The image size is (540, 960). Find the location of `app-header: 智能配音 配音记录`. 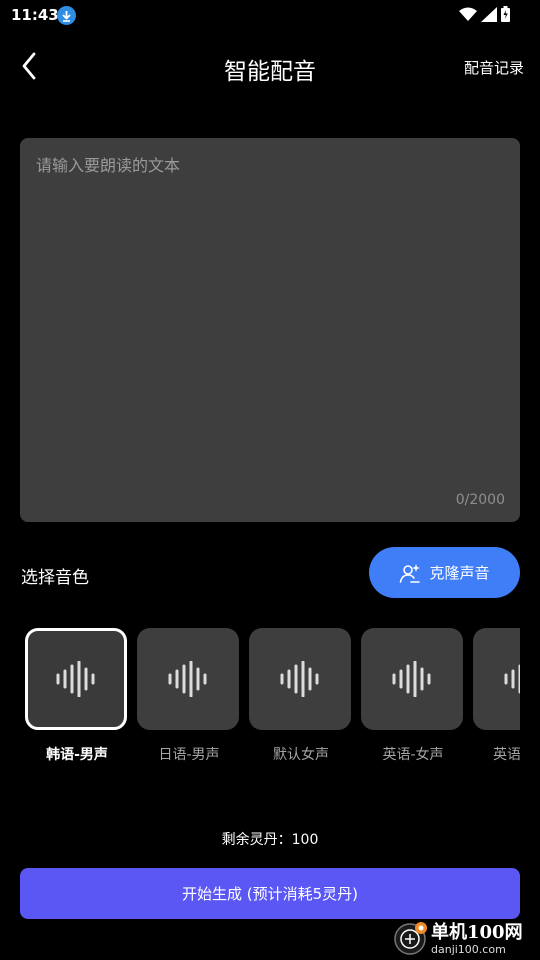

app-header: 智能配音 配音记录 is located at coordinates (270, 67).